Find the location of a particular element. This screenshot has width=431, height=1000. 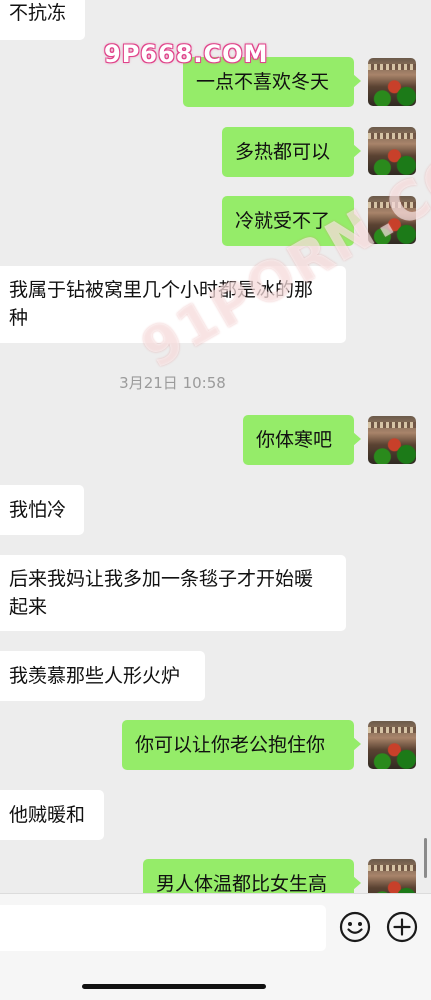

emoji-icon is located at coordinates (355, 927).